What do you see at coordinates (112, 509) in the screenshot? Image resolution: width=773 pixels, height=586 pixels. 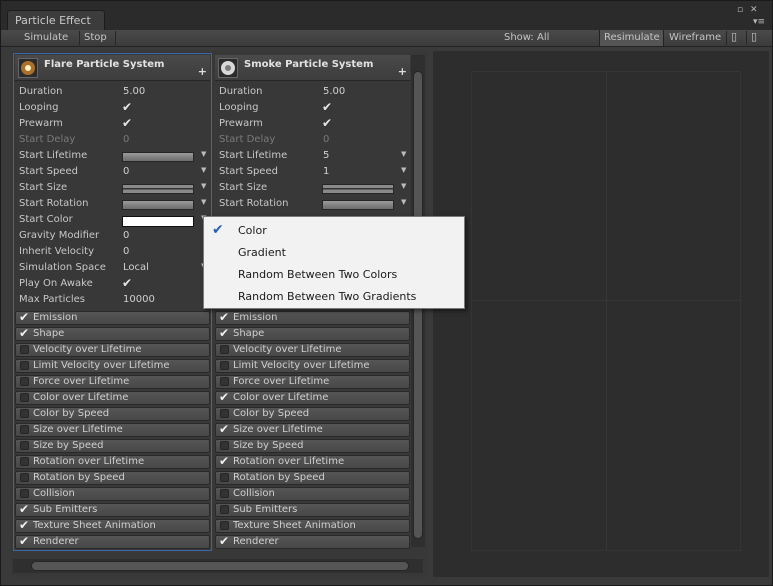 I see `module-header: ✔ Sub Emitters` at bounding box center [112, 509].